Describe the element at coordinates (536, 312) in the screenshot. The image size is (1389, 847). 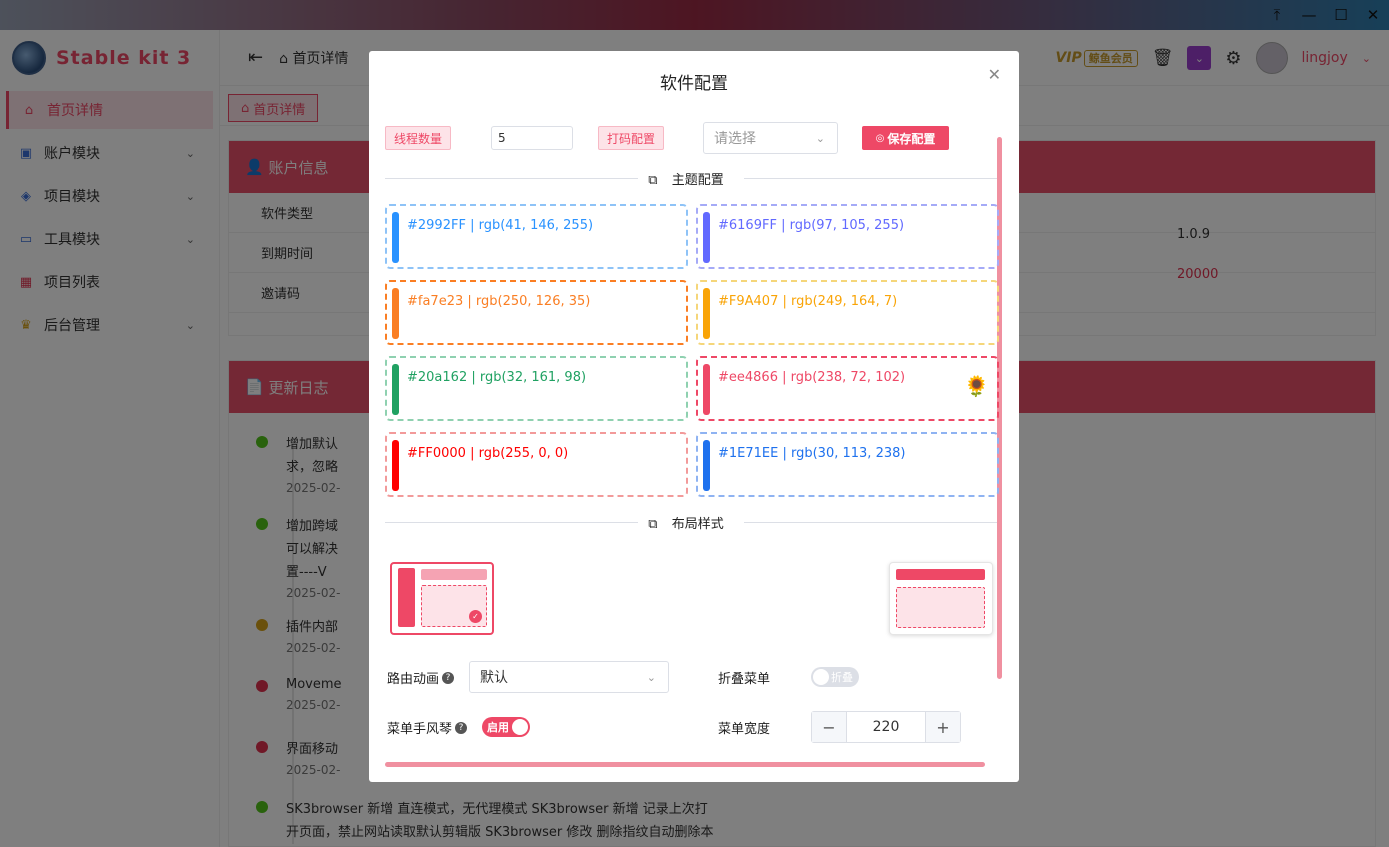
I see `theme-option-fa7e23: #fa7e23 | rgb(250, 126, 35)` at that location.